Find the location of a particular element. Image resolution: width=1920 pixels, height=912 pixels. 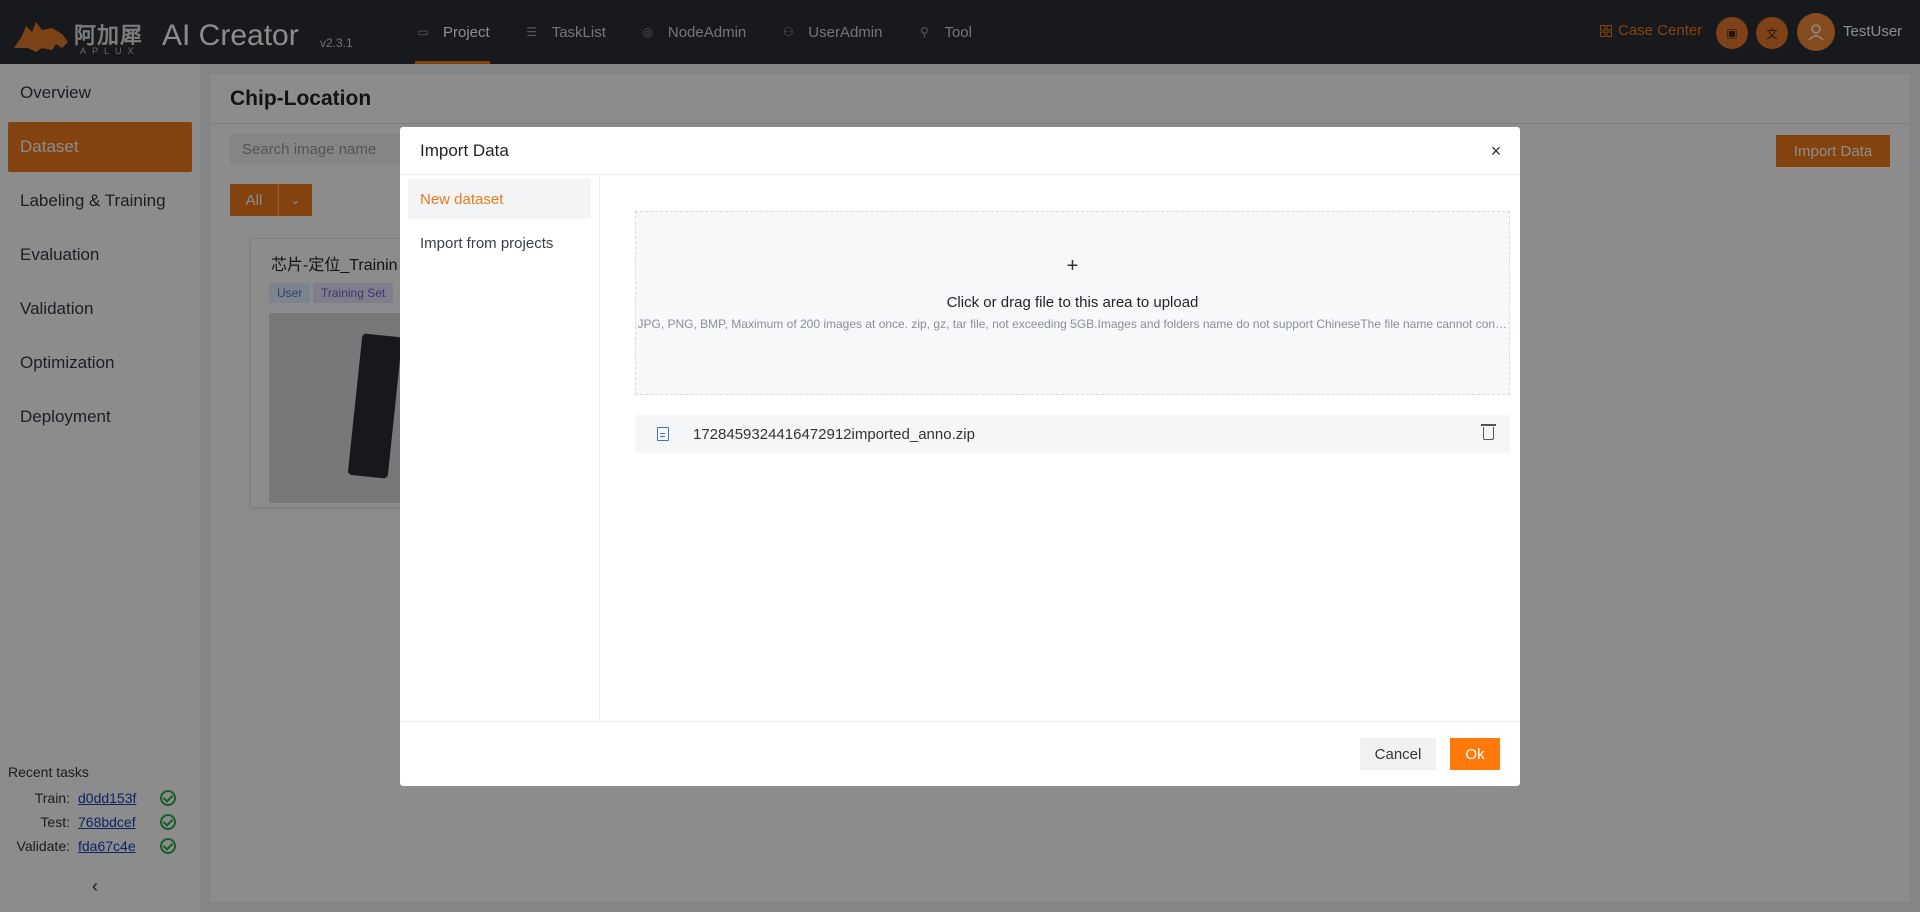

file-name: 1728459324416472912imported_anno.zip is located at coordinates (834, 434).